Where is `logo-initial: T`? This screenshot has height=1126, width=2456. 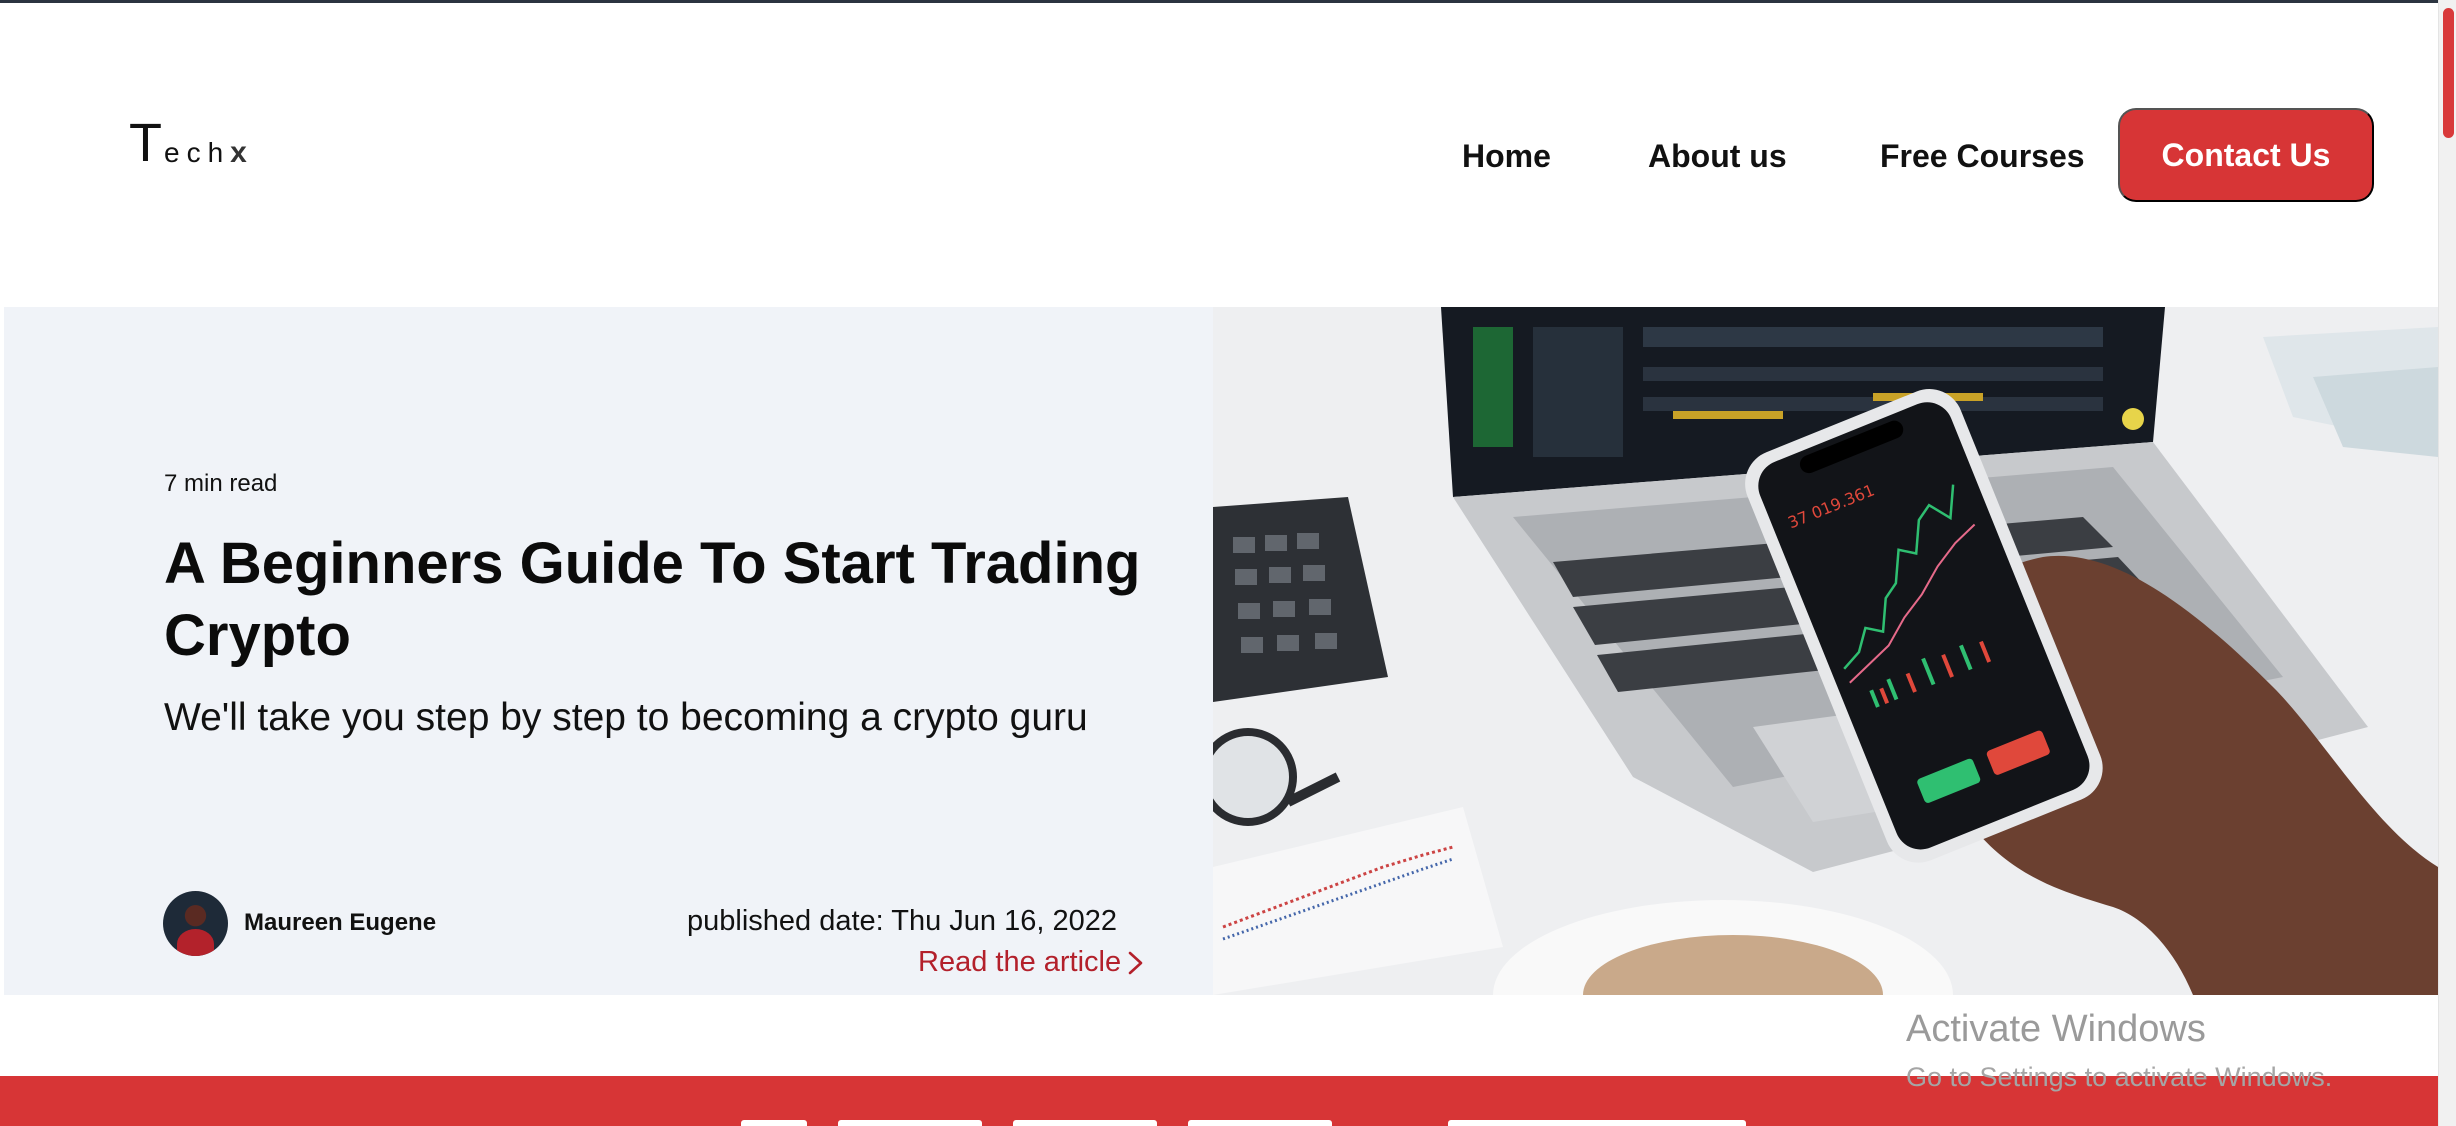 logo-initial: T is located at coordinates (145, 143).